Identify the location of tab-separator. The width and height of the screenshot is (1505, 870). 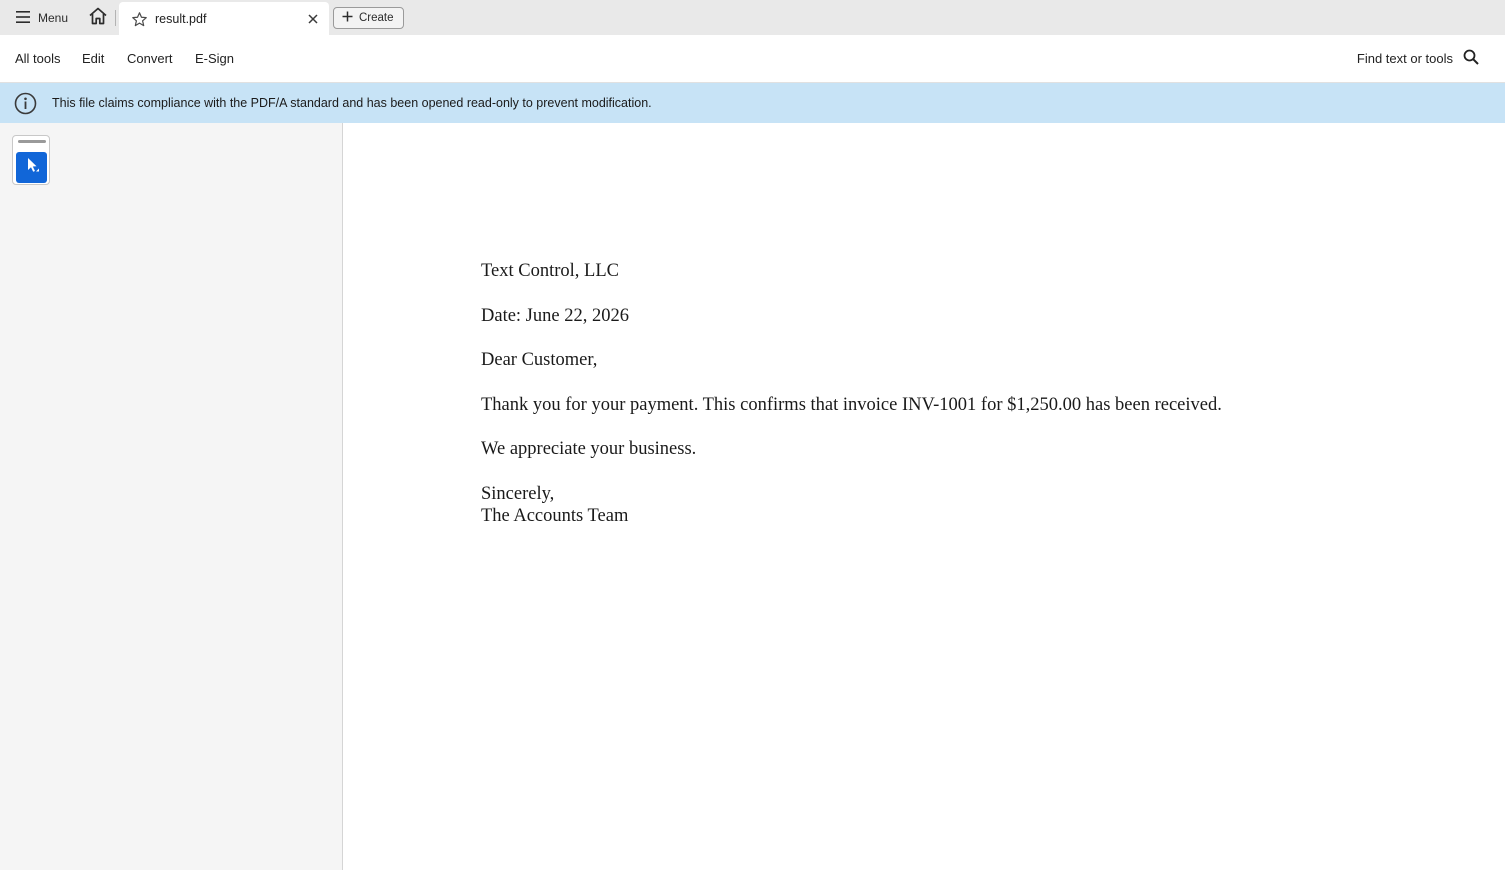
(115, 18).